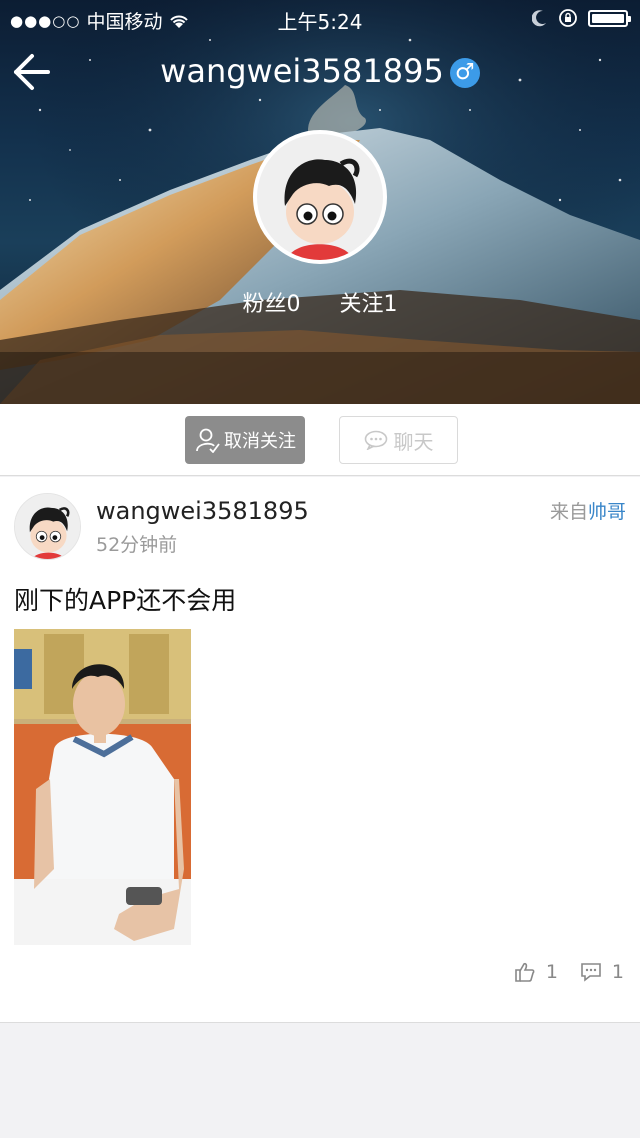 The image size is (640, 1138). Describe the element at coordinates (617, 972) in the screenshot. I see `comment-count: 1` at that location.